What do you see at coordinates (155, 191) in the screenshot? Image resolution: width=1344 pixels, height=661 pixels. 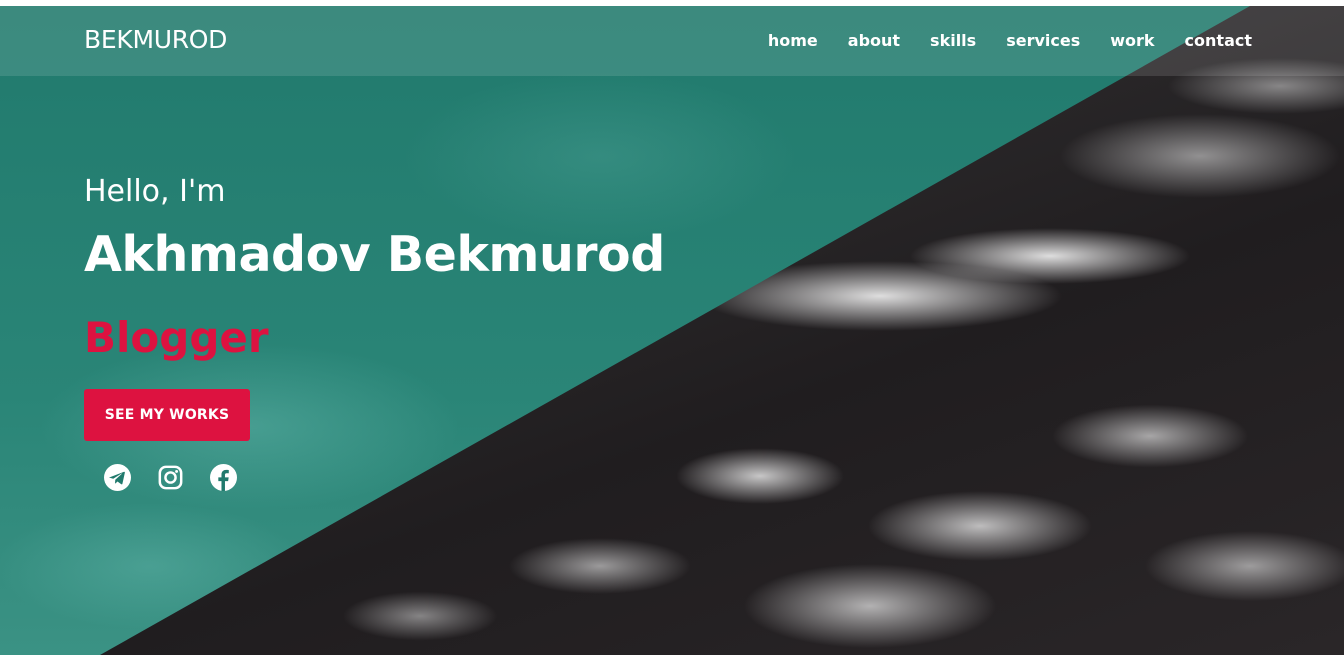 I see `hero-greeting: Hello, I'm` at bounding box center [155, 191].